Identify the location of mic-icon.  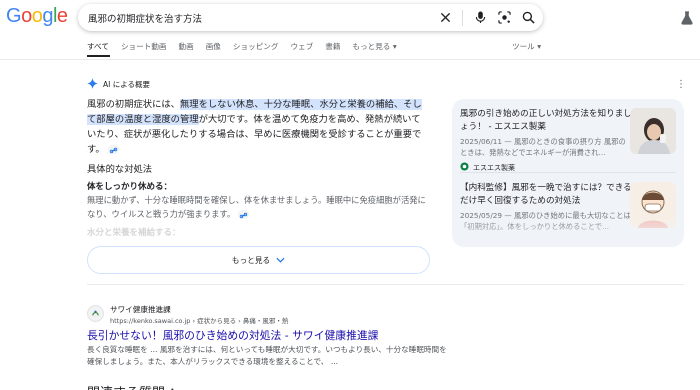
(480, 18).